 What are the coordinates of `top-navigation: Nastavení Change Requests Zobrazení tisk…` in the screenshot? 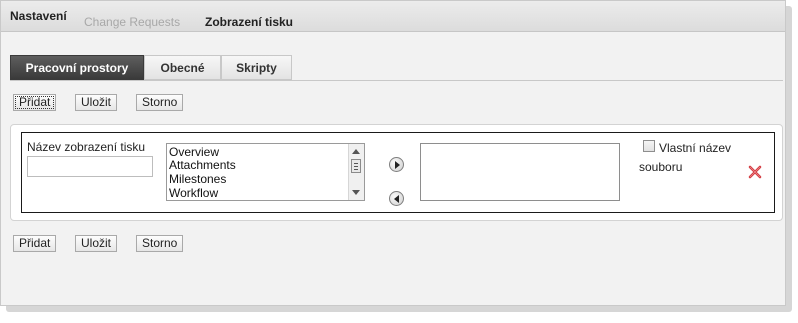 It's located at (393, 16).